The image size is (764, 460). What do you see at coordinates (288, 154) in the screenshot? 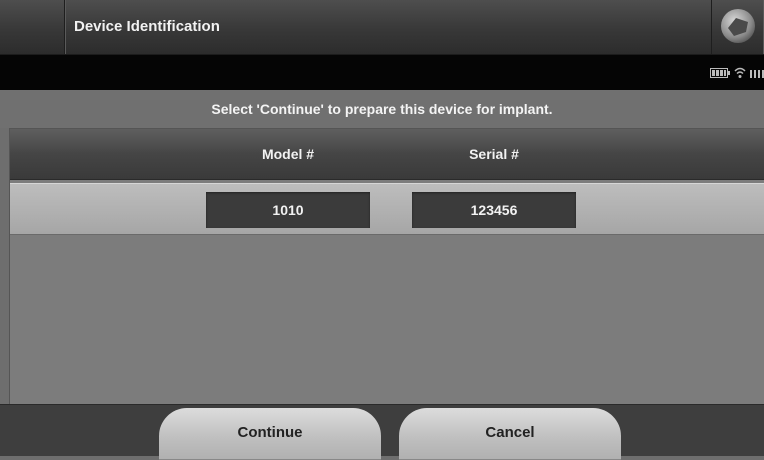
I see `column-header-model: Model #` at bounding box center [288, 154].